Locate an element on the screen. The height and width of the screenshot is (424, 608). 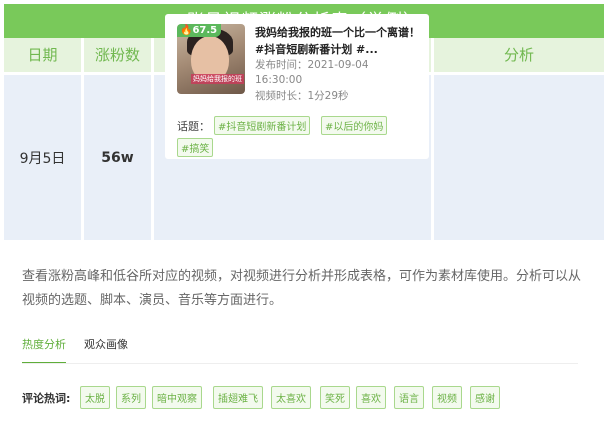
tab-heat-analysis: 热度分析 is located at coordinates (44, 350).